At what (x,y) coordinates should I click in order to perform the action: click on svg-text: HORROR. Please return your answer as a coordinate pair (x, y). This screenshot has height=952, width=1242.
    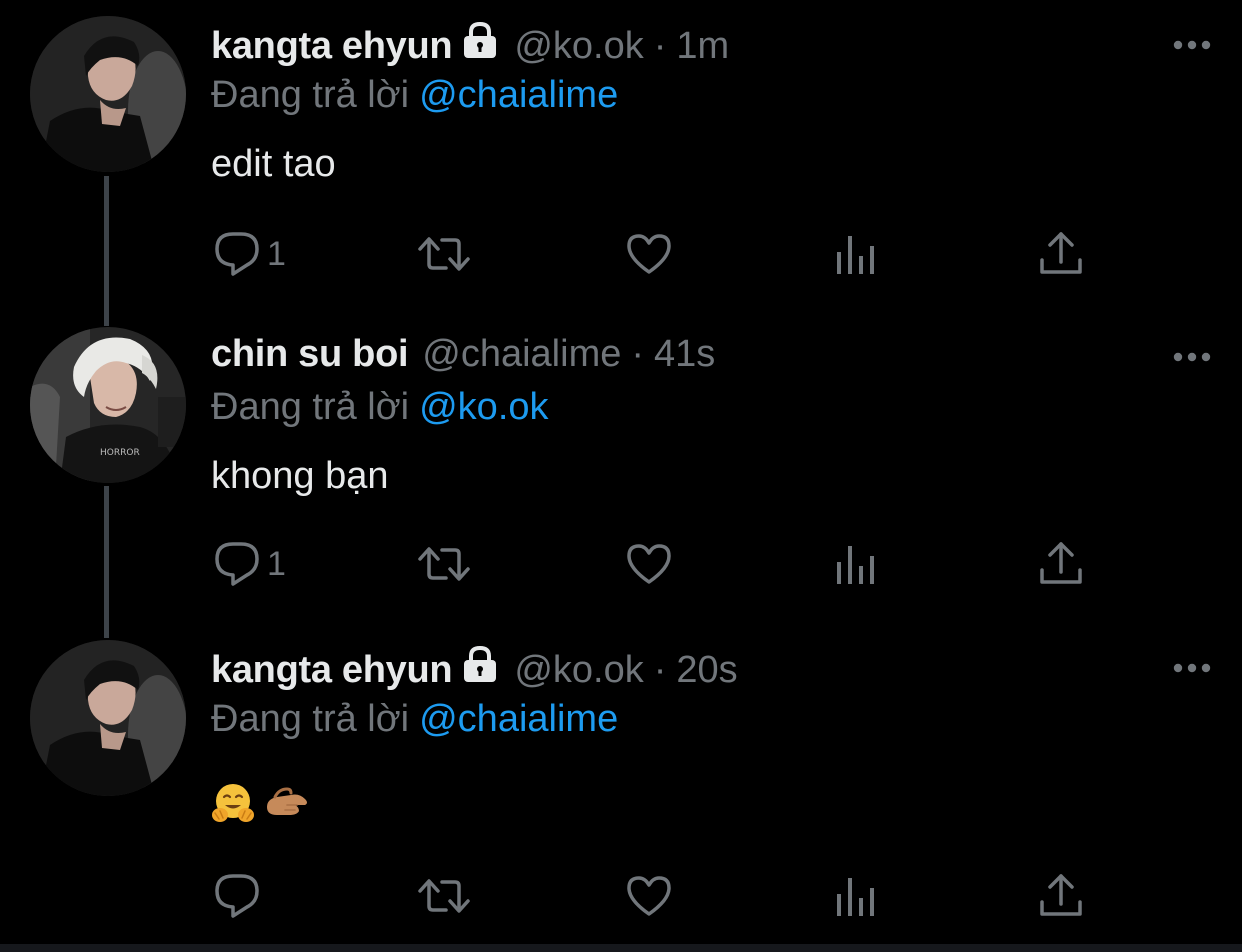
    Looking at the image, I should click on (120, 453).